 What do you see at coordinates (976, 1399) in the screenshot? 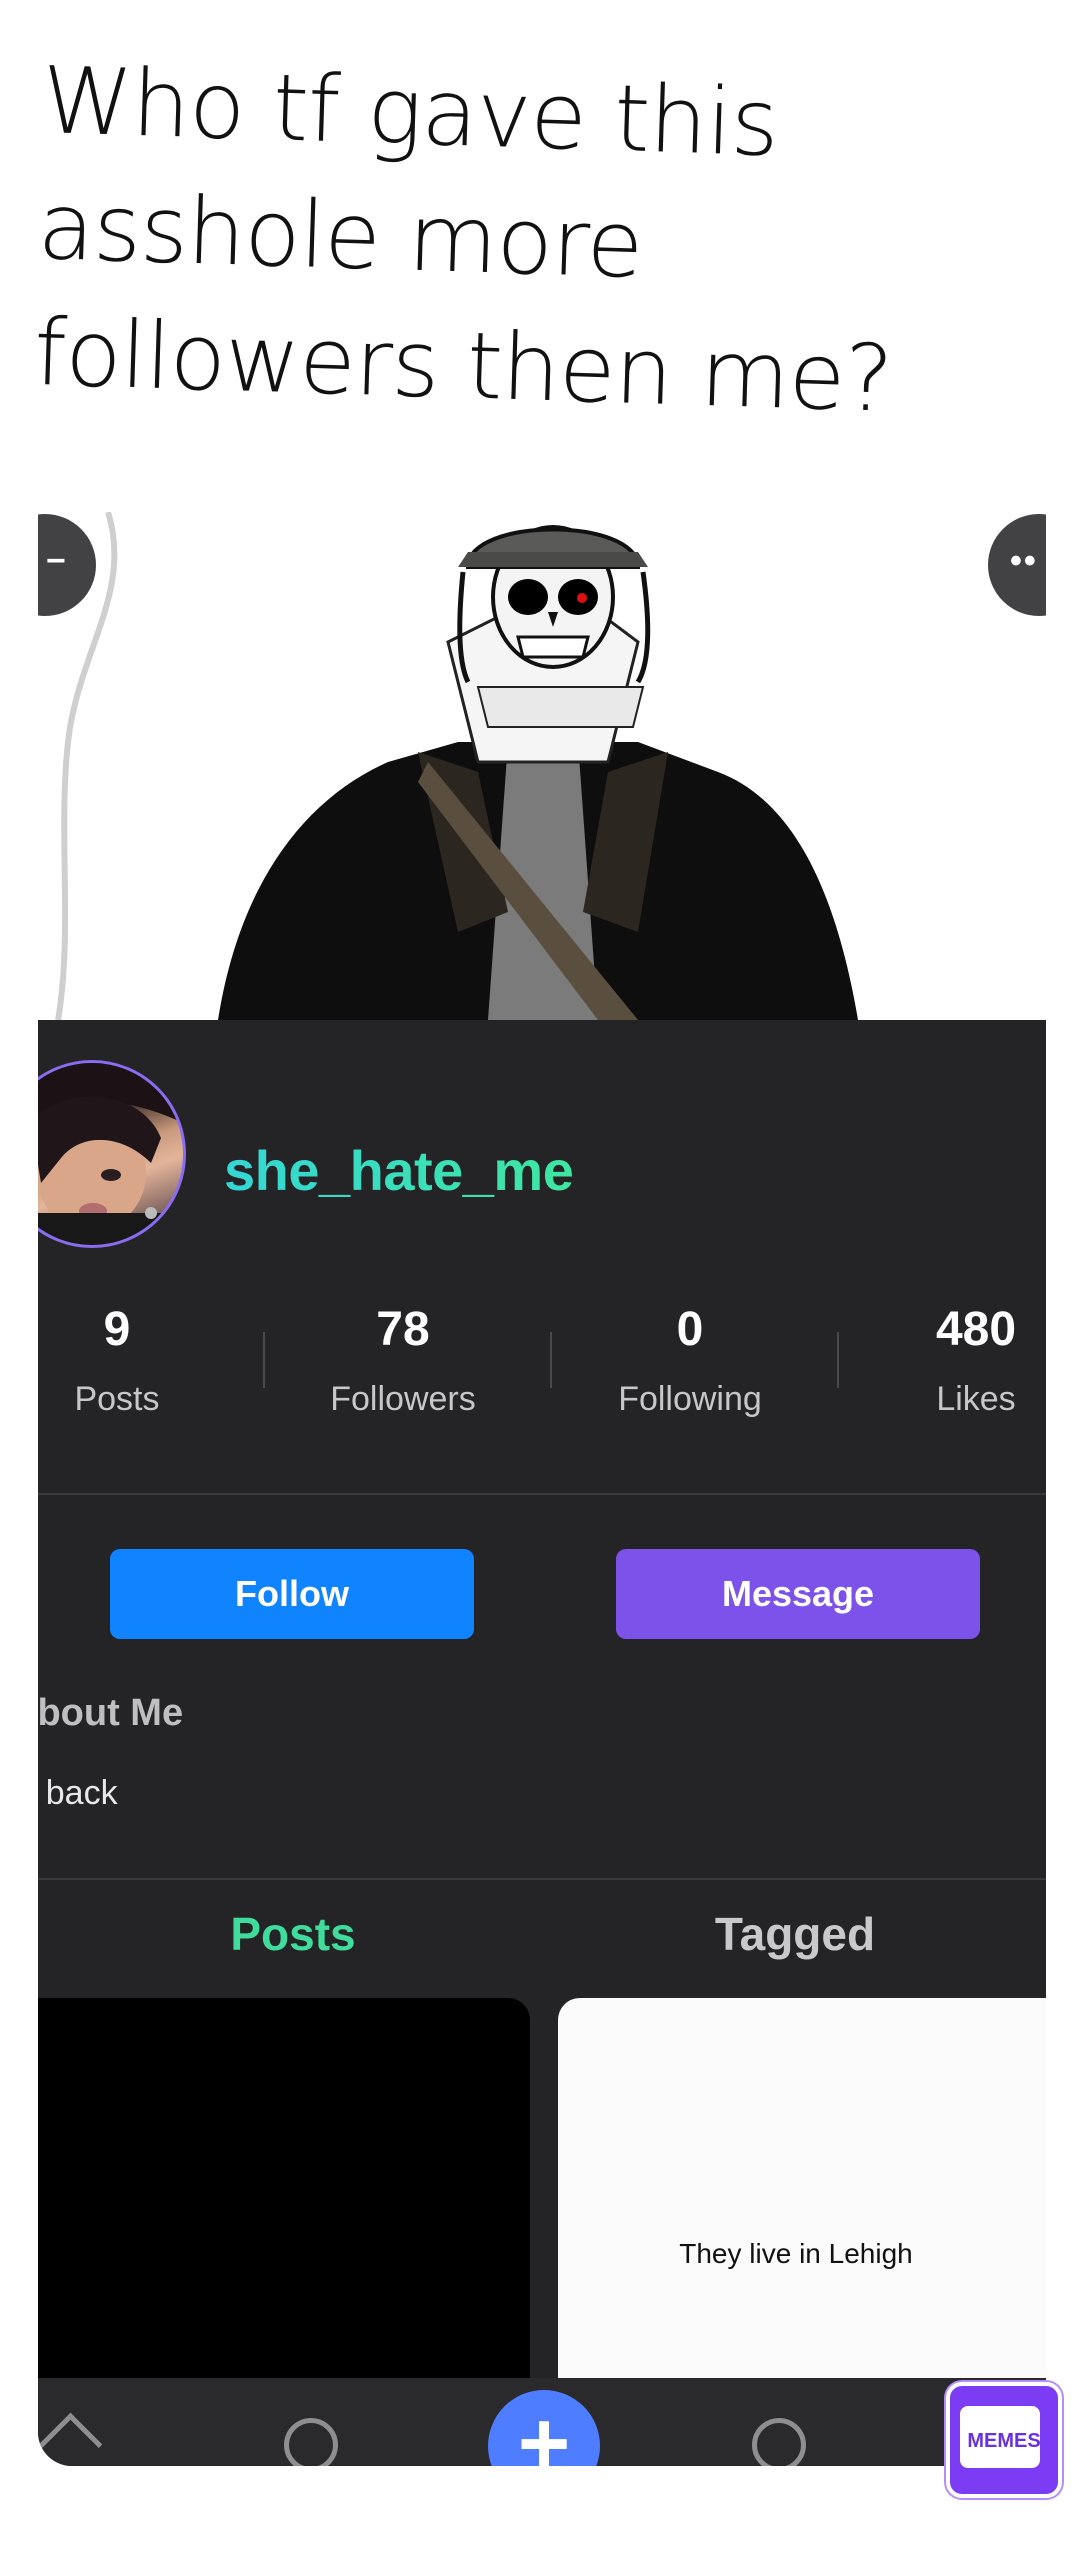
I see `stat-label: Likes` at bounding box center [976, 1399].